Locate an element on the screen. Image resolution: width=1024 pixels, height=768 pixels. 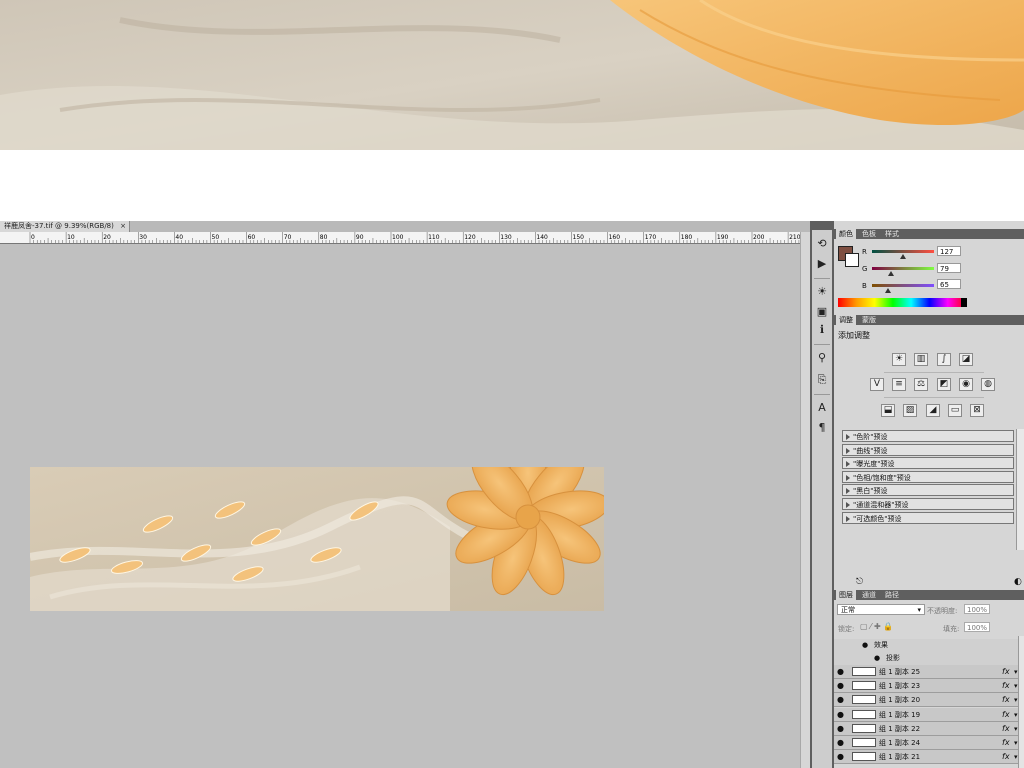
threshold-icon: ◢ is located at coordinates (933, 410).